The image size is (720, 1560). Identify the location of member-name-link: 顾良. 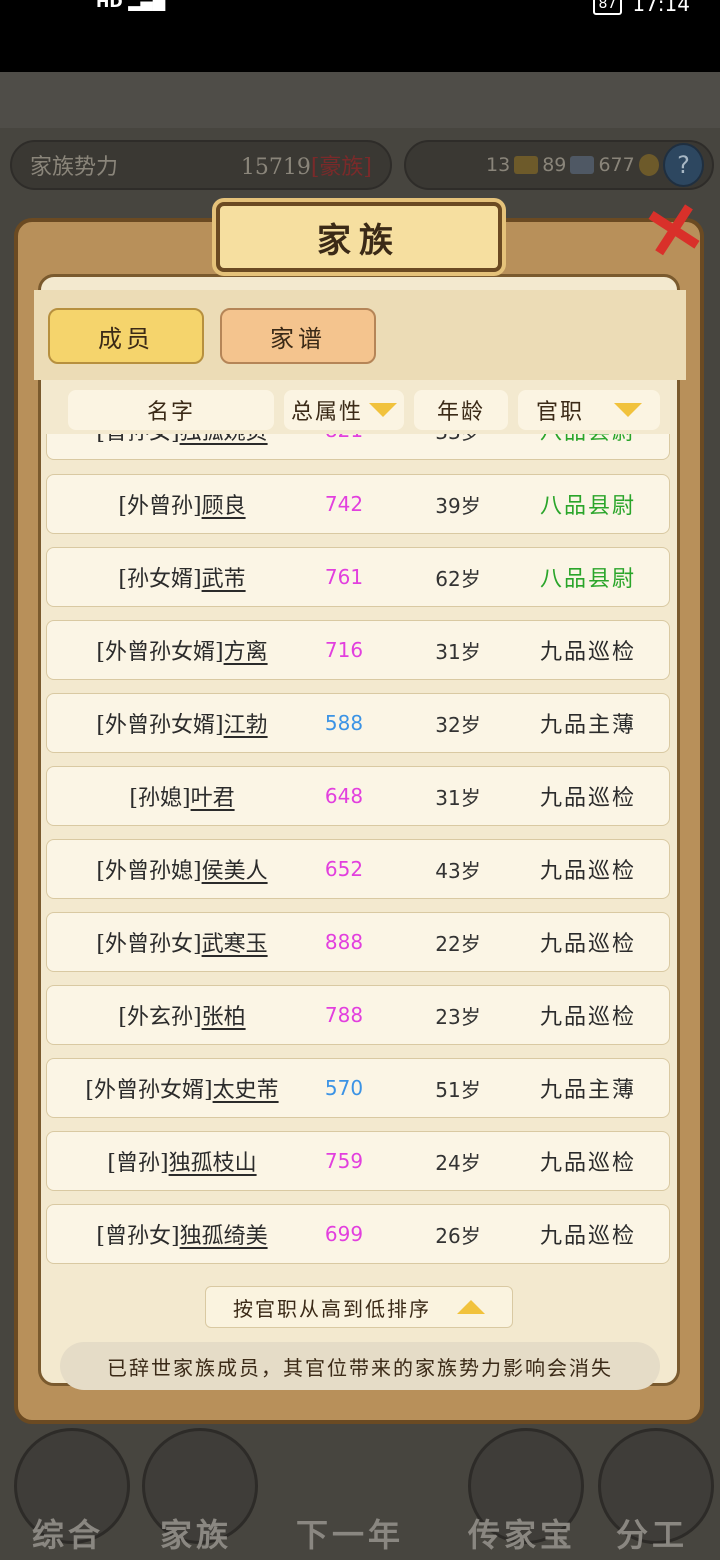
(224, 504).